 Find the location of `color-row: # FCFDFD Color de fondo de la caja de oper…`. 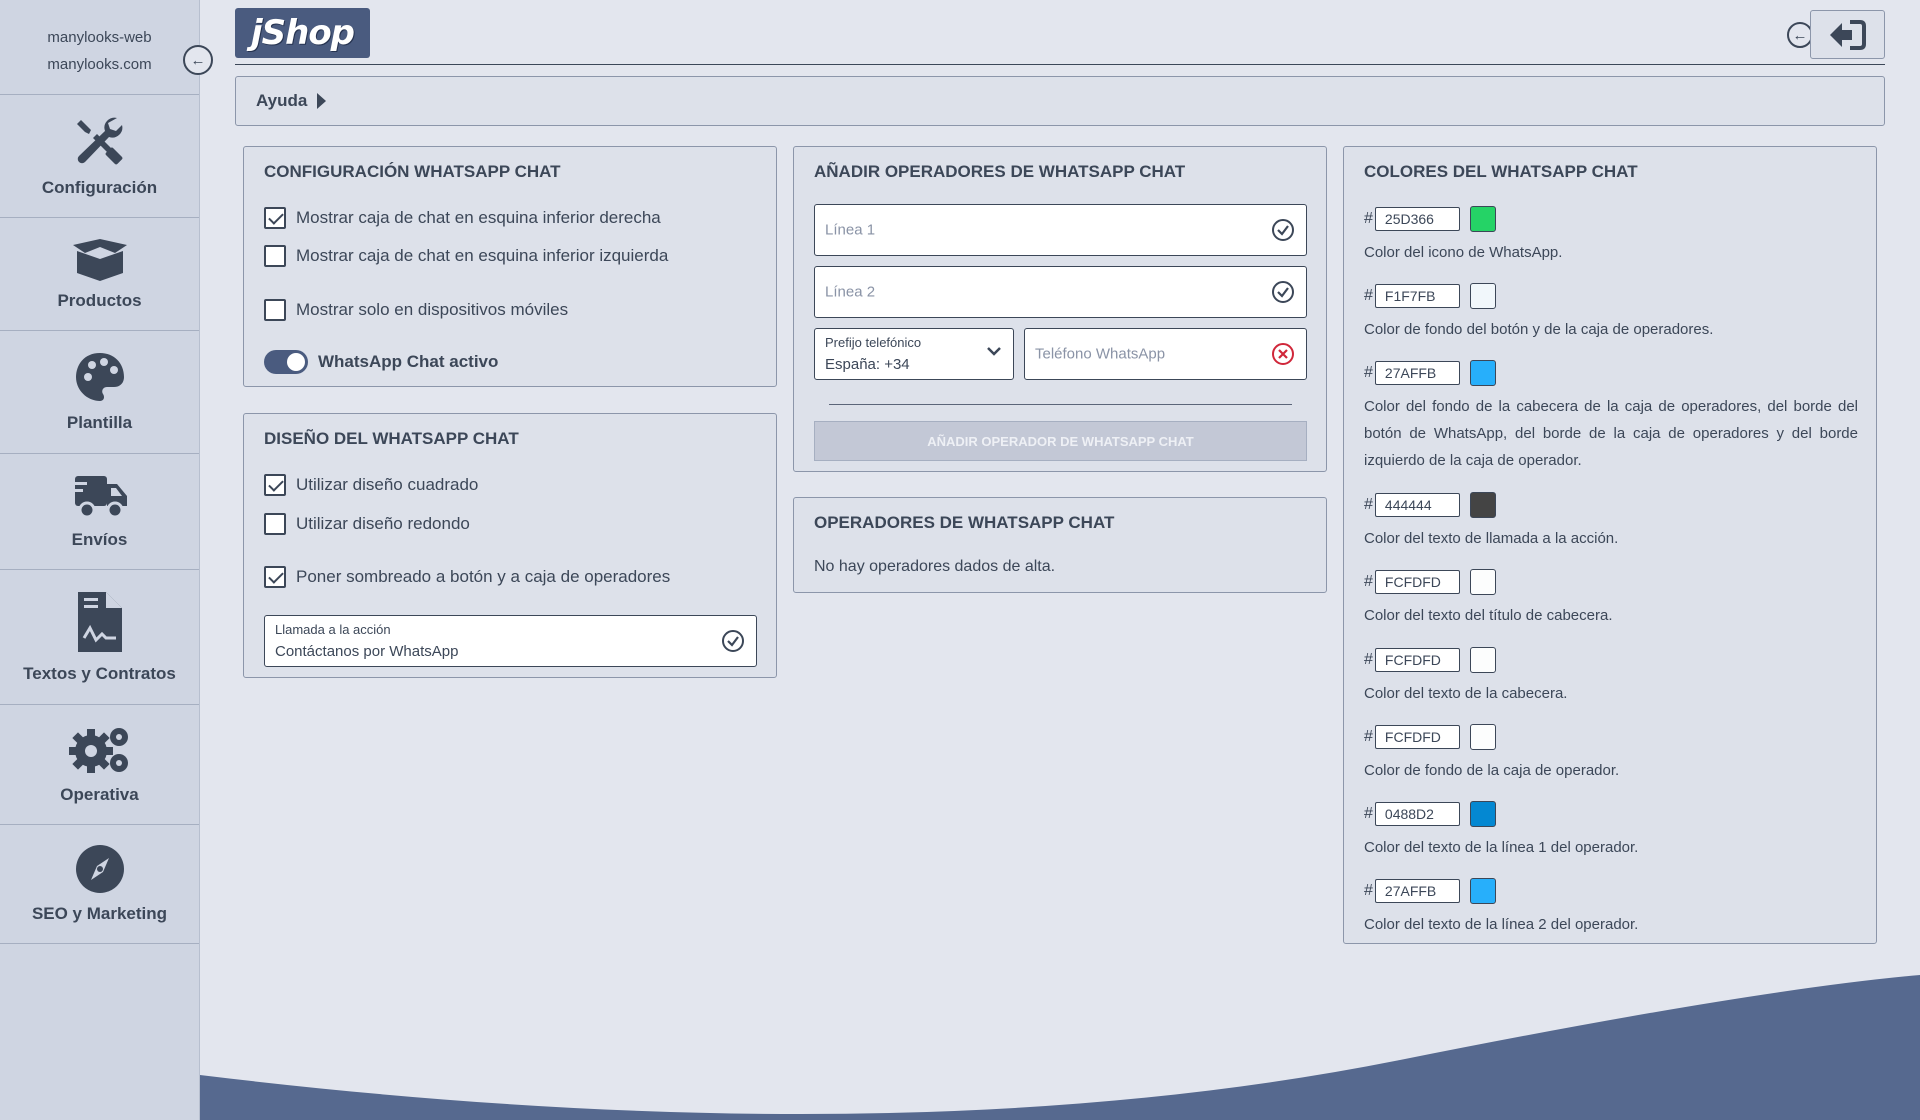

color-row: # FCFDFD Color de fondo de la caja de oper… is located at coordinates (1611, 754).